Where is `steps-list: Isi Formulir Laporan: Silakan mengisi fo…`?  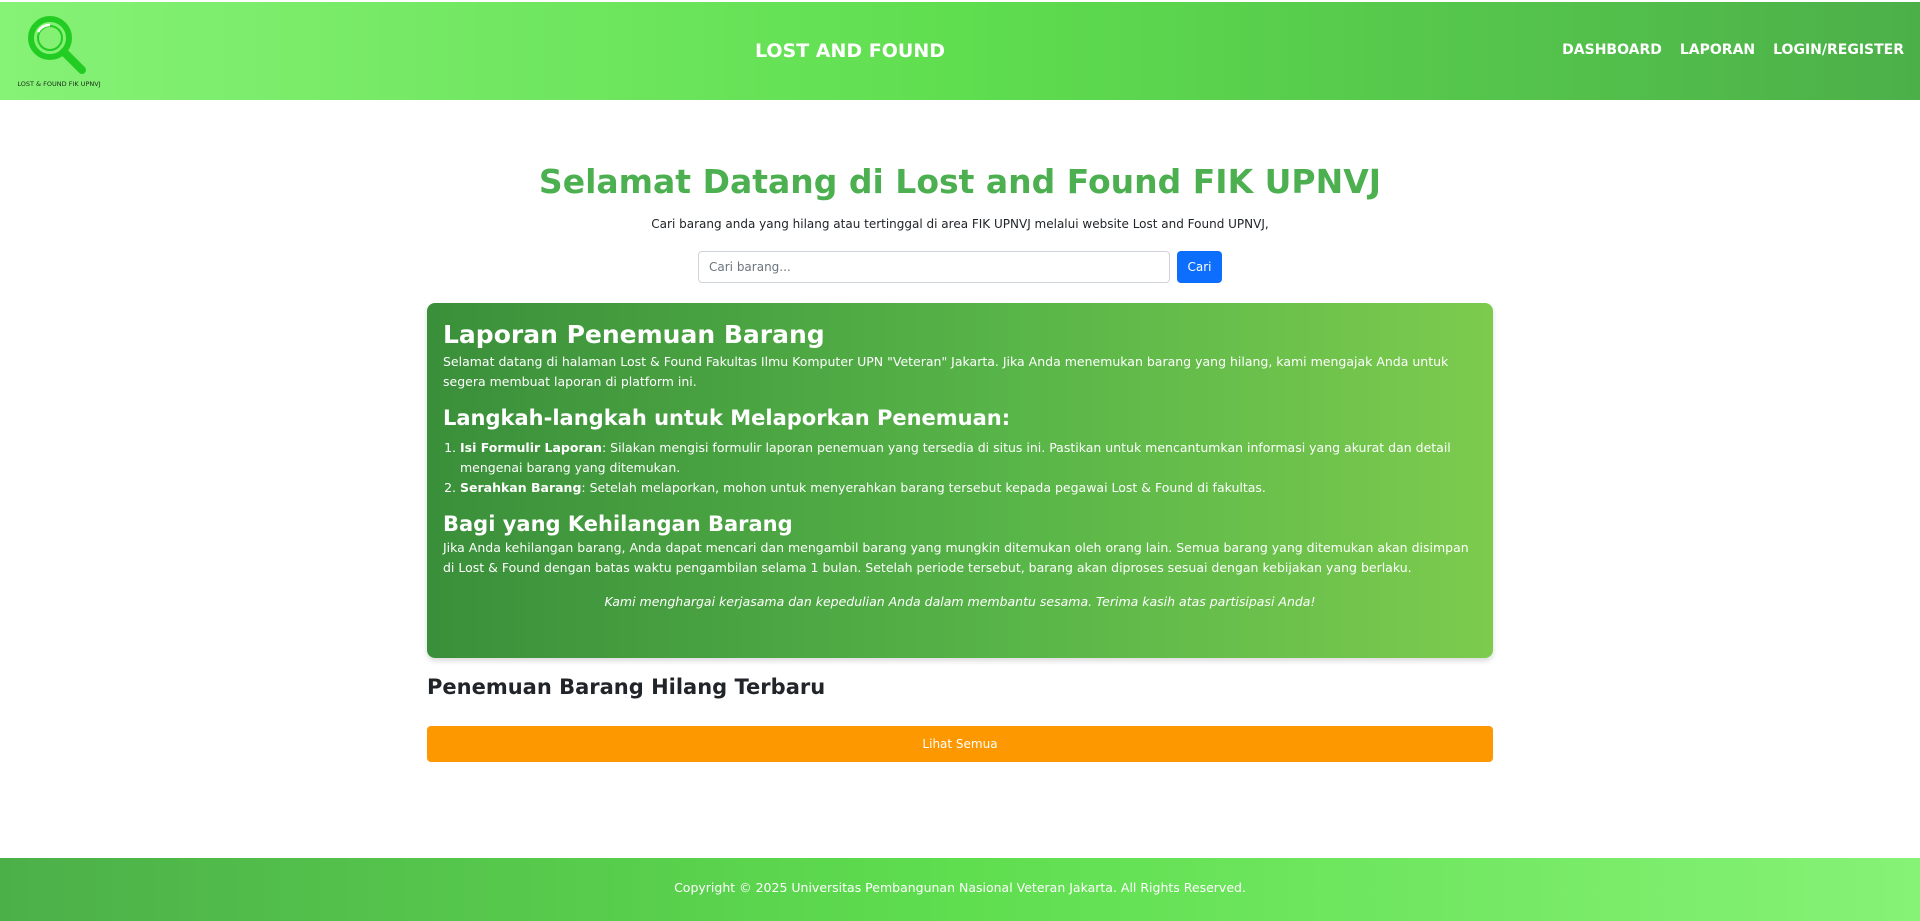 steps-list: Isi Formulir Laporan: Silakan mengisi fo… is located at coordinates (960, 468).